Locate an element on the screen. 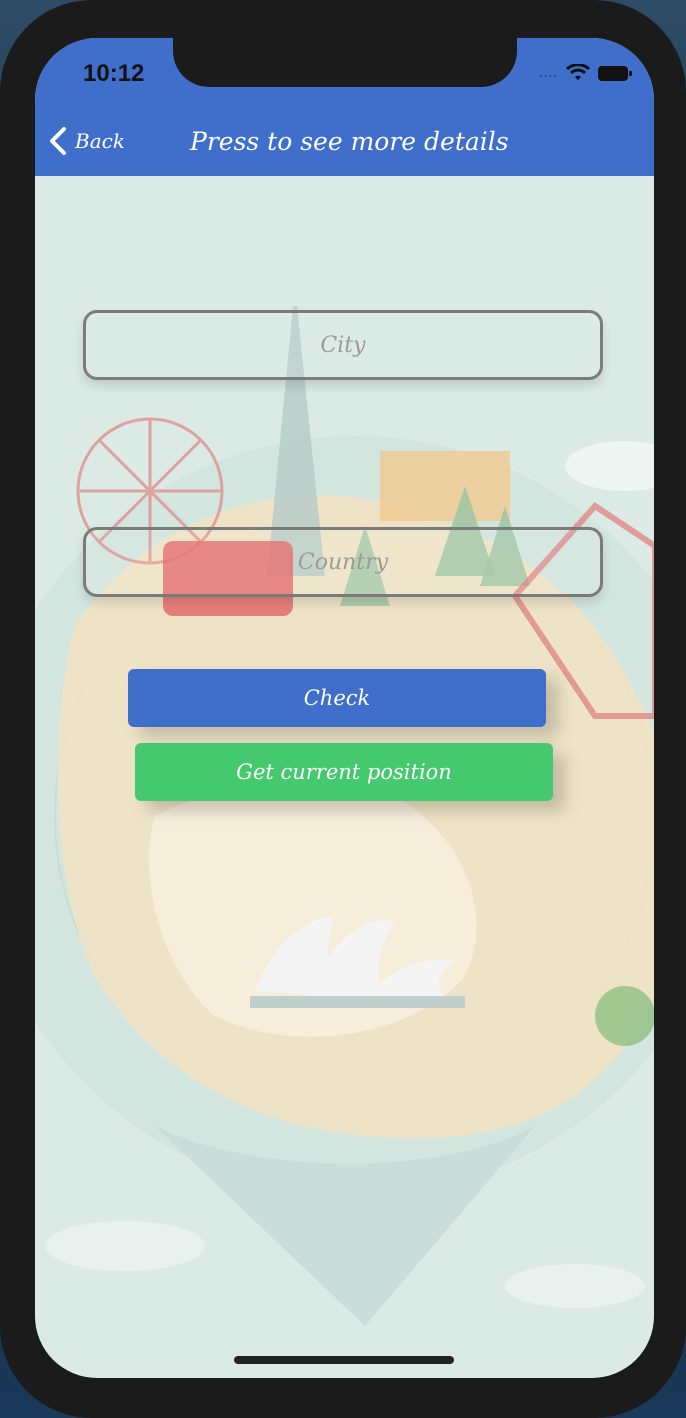 The width and height of the screenshot is (686, 1418). wifi-icon is located at coordinates (578, 72).